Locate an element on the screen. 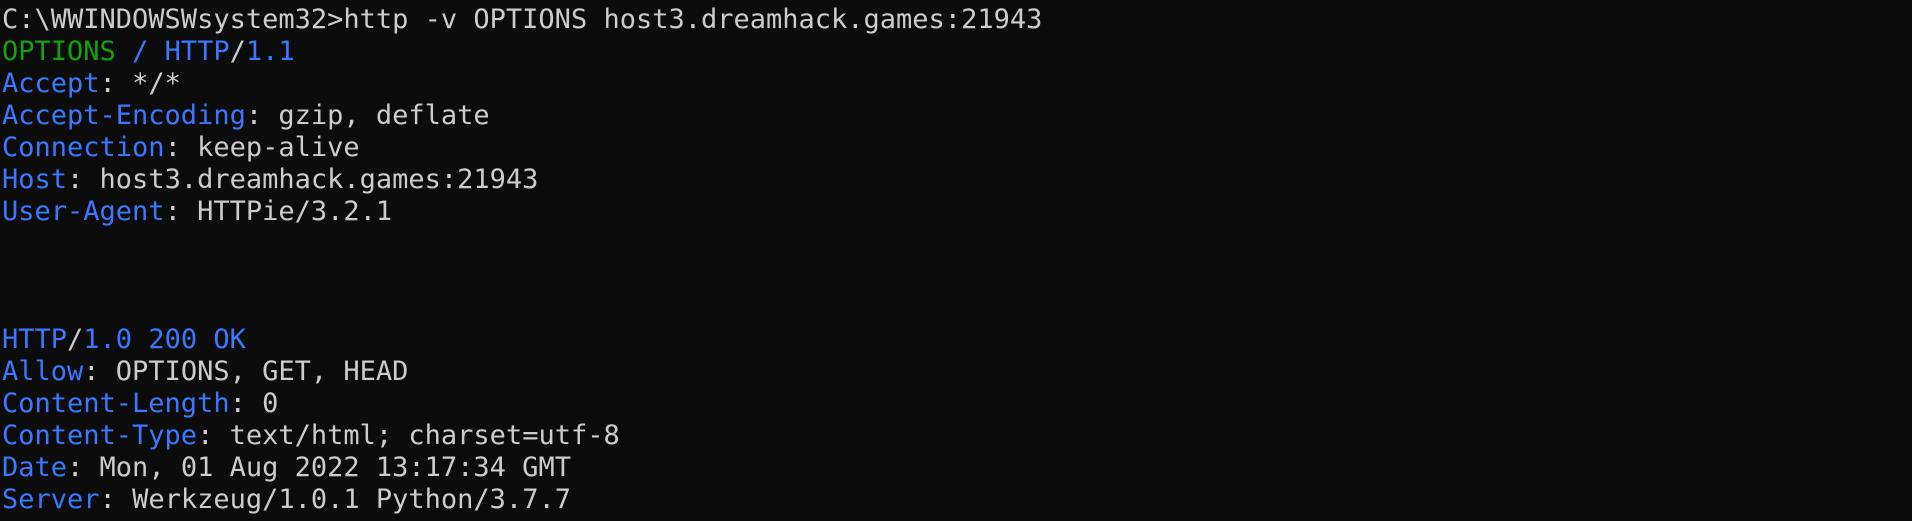 This screenshot has height=521, width=1912. header-name: User-Agent is located at coordinates (83, 211).